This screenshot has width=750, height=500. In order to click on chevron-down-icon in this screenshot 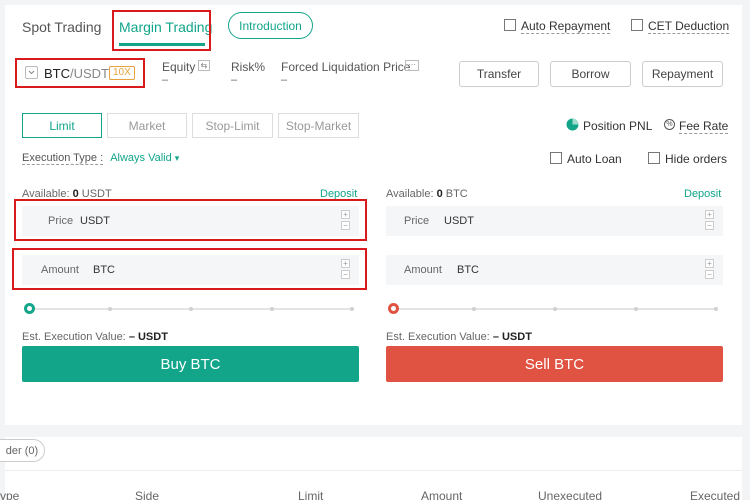, I will do `click(31, 72)`.